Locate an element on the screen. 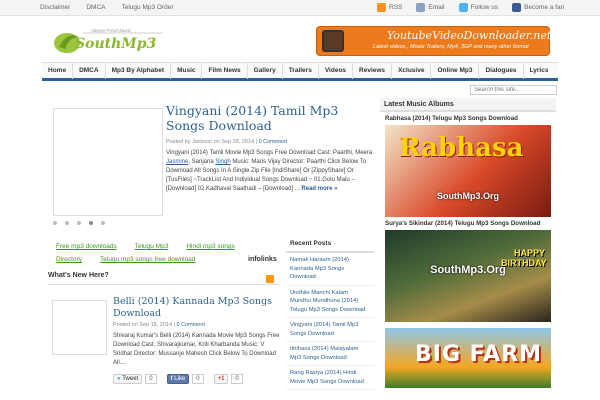  nav-xclusive: Xclusive is located at coordinates (412, 71).